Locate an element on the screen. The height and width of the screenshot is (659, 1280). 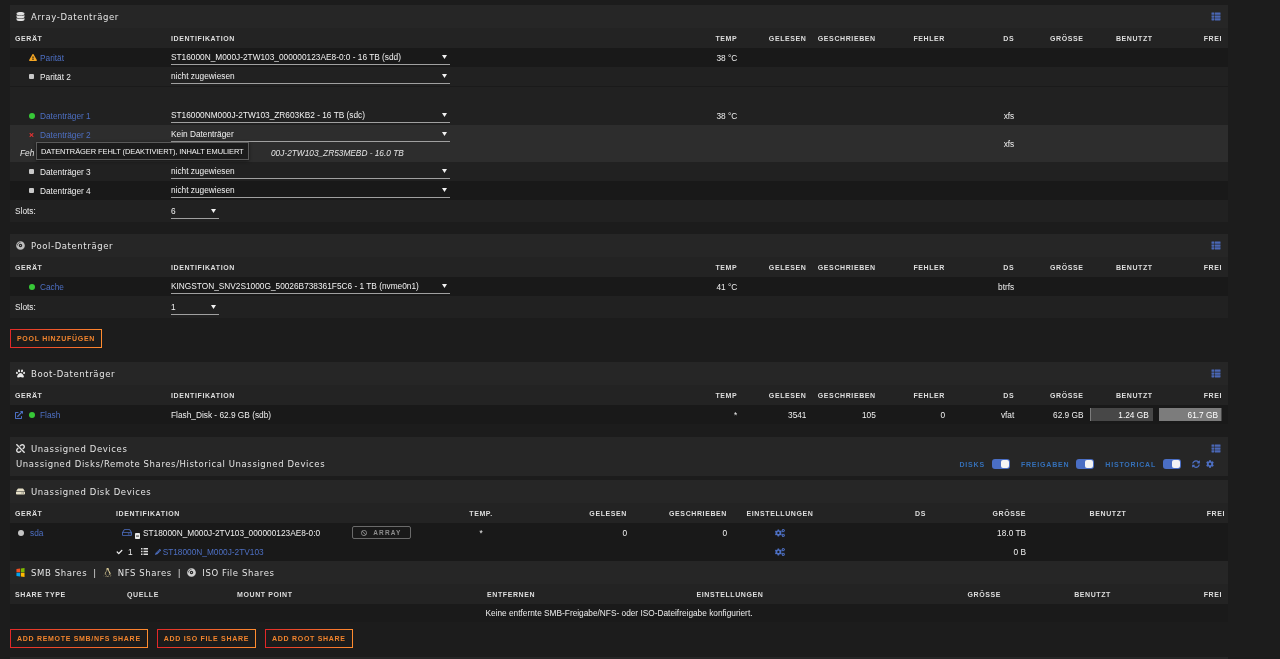
usage-value: 1.24 GB is located at coordinates (1133, 414).